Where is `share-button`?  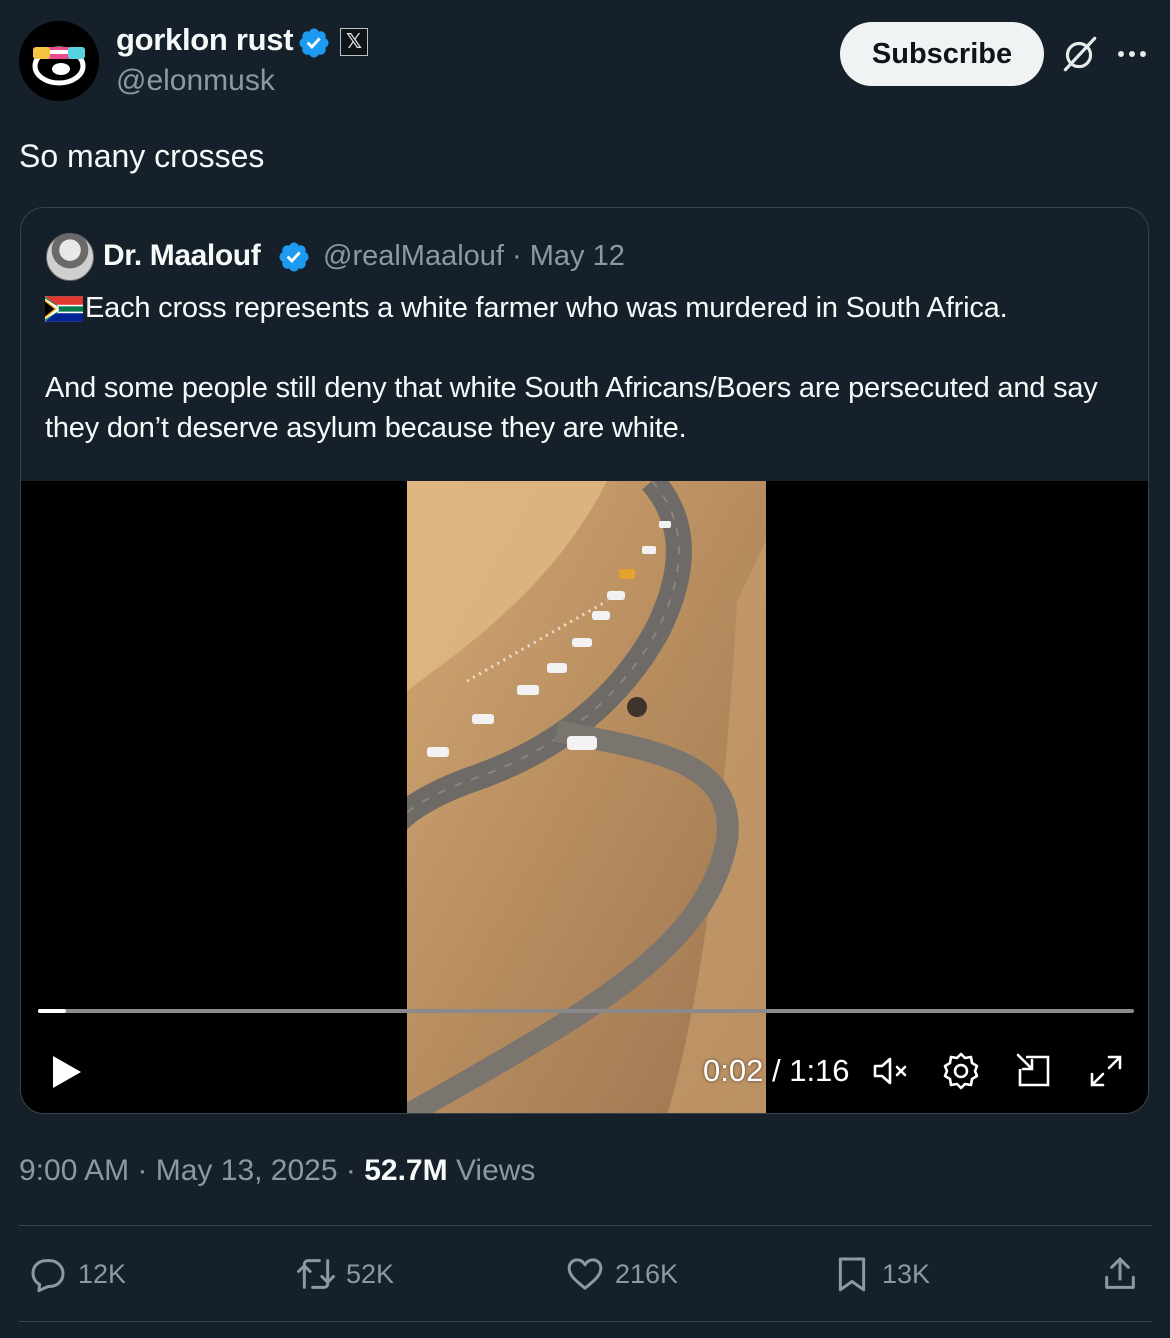 share-button is located at coordinates (1120, 1274).